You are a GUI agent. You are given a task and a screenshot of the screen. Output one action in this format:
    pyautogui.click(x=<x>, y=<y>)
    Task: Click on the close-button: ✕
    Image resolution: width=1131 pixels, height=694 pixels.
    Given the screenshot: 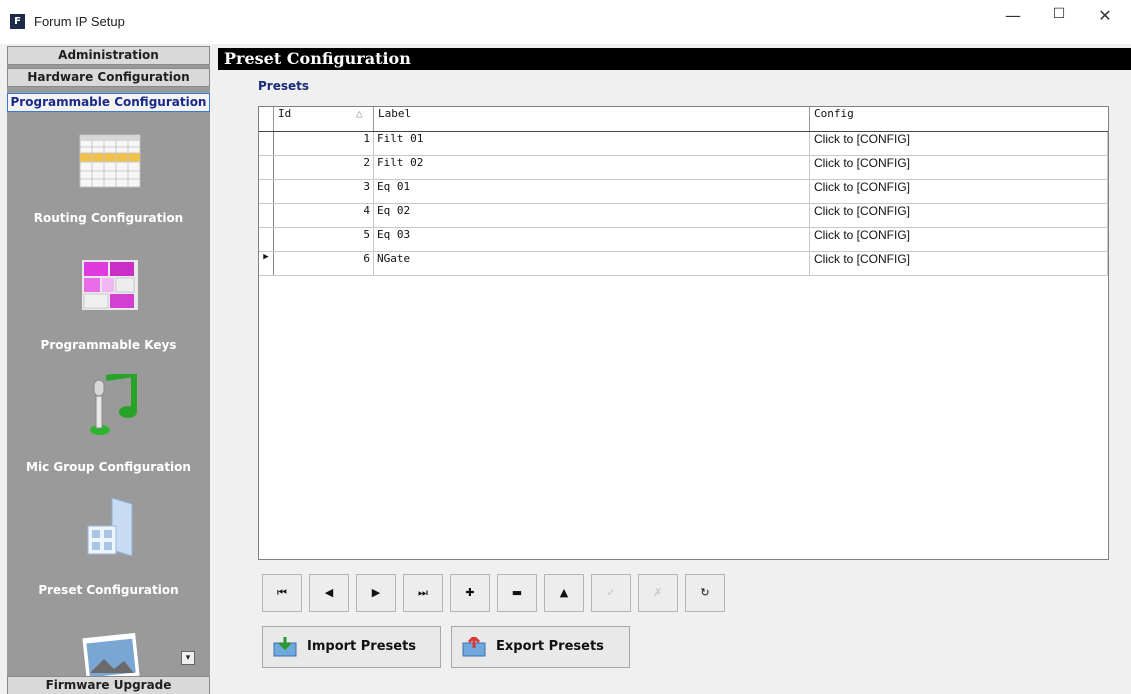 What is the action you would take?
    pyautogui.click(x=1105, y=22)
    